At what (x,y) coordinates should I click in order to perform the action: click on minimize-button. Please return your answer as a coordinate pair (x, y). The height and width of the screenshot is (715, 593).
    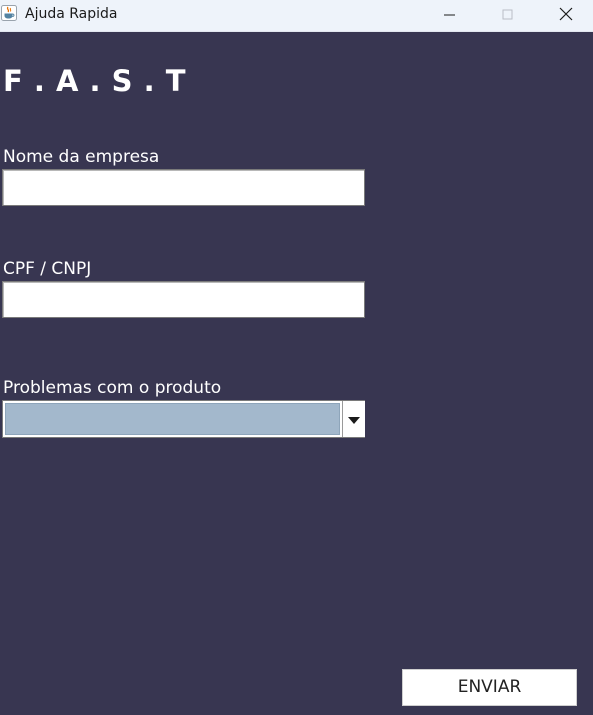
    Looking at the image, I should click on (450, 15).